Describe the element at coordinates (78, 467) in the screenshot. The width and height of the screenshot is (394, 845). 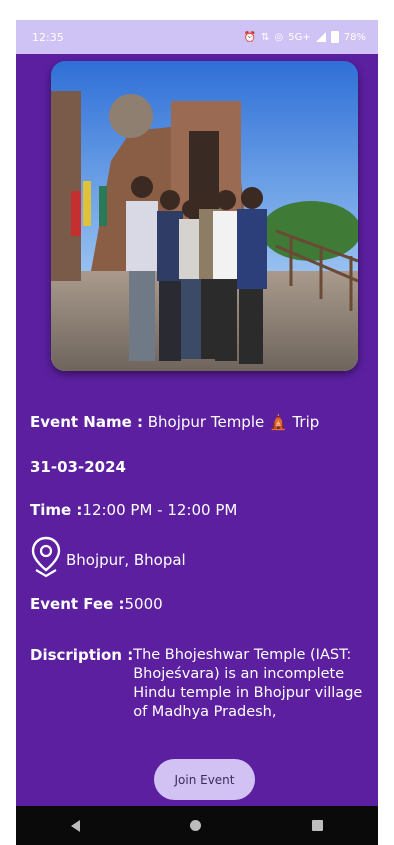
I see `event-date: 31-03-2024` at that location.